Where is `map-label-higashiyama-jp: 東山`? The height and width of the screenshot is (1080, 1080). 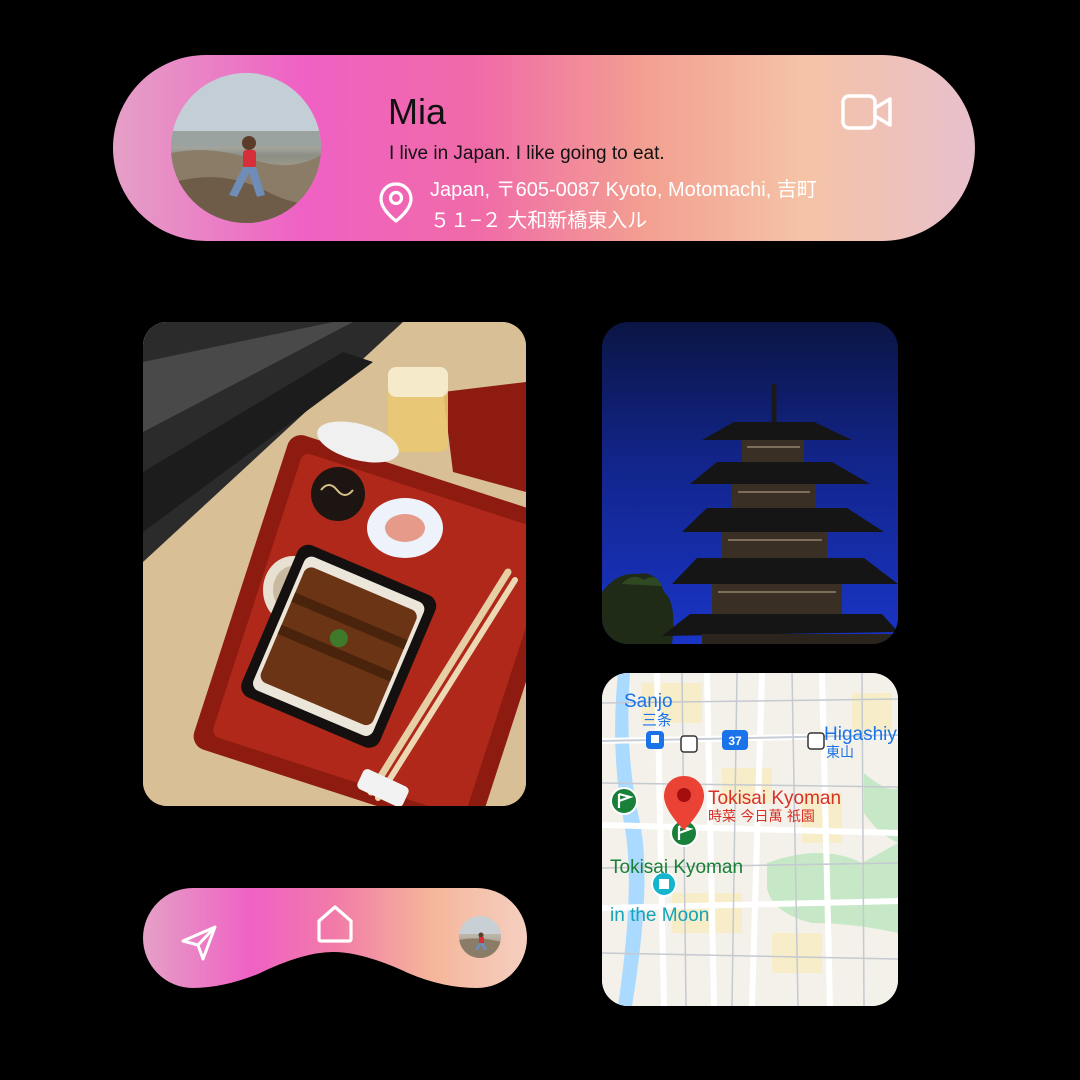 map-label-higashiyama-jp: 東山 is located at coordinates (840, 753).